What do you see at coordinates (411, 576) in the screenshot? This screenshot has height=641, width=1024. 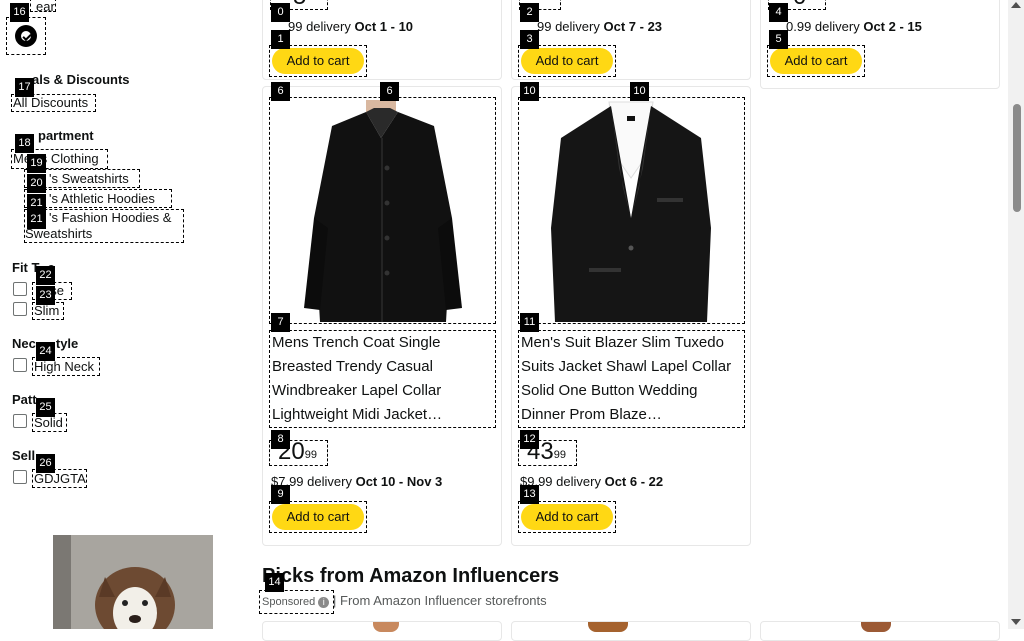 I see `influencers-heading: Picks from Amazon Influencers` at bounding box center [411, 576].